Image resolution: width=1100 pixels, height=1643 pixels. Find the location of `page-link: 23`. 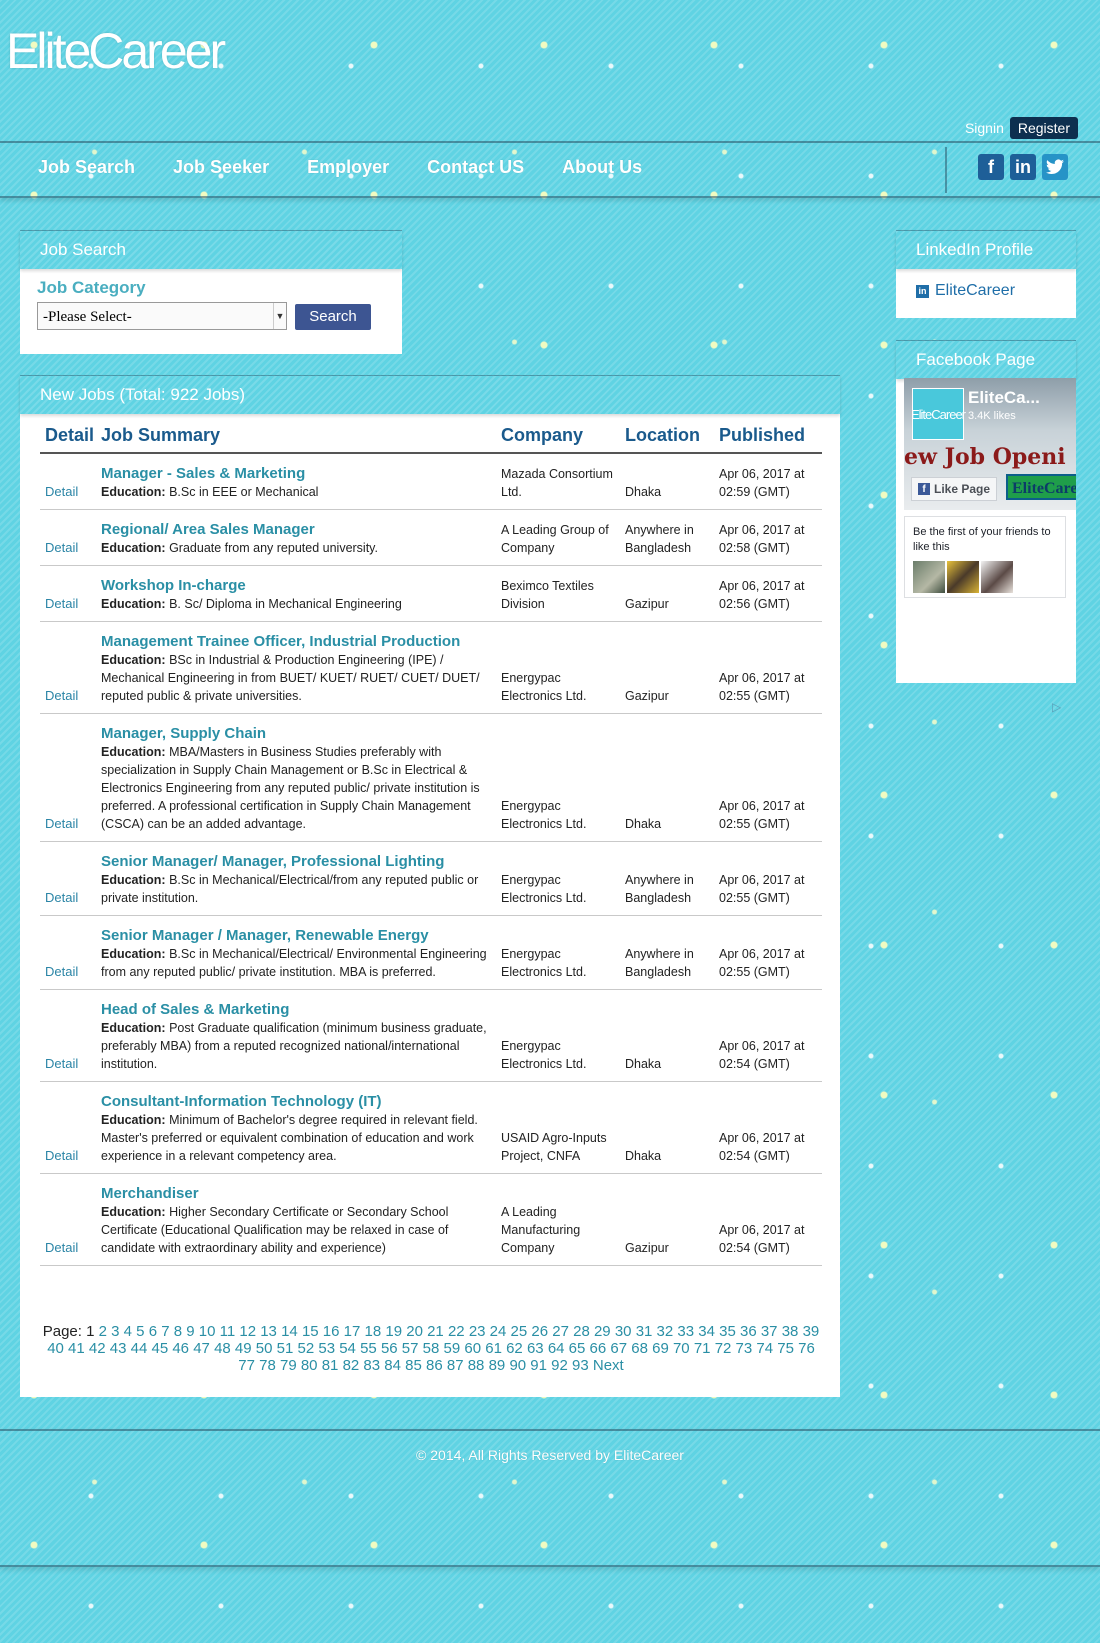

page-link: 23 is located at coordinates (477, 1331).